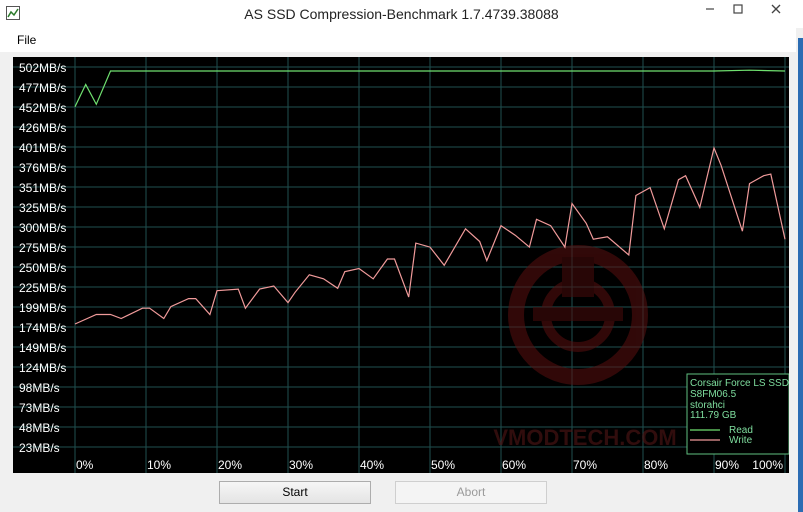 This screenshot has height=512, width=803. I want to click on y-tick-label: 401MB/s, so click(42, 148).